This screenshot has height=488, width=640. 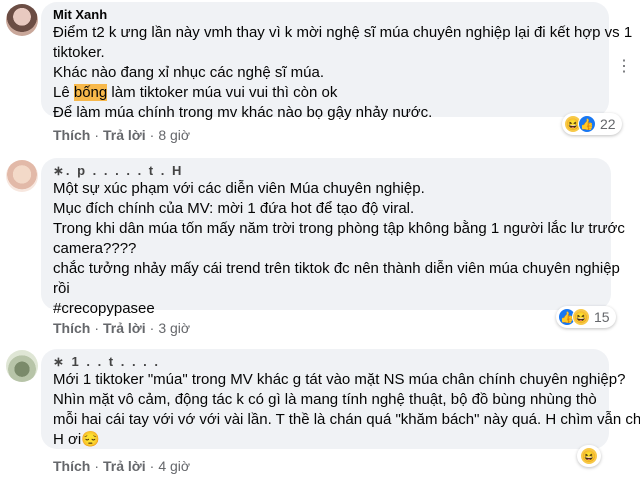 What do you see at coordinates (189, 72) in the screenshot?
I see `comment-line: Khác nào đang xỉ nhục các nghệ sĩ múa.` at bounding box center [189, 72].